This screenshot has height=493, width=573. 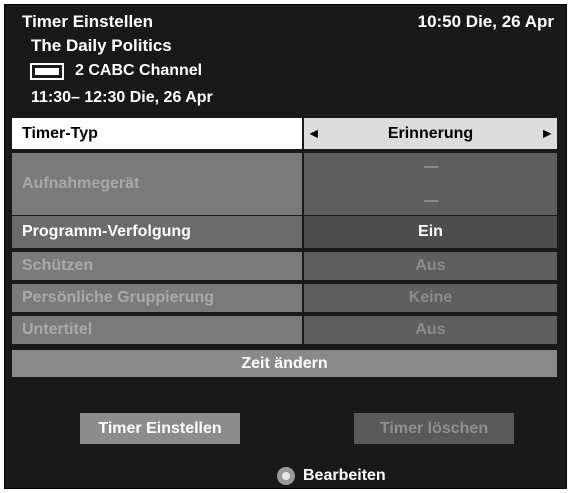 I want to click on recorder-label: Aufnahmegerät, so click(x=157, y=184).